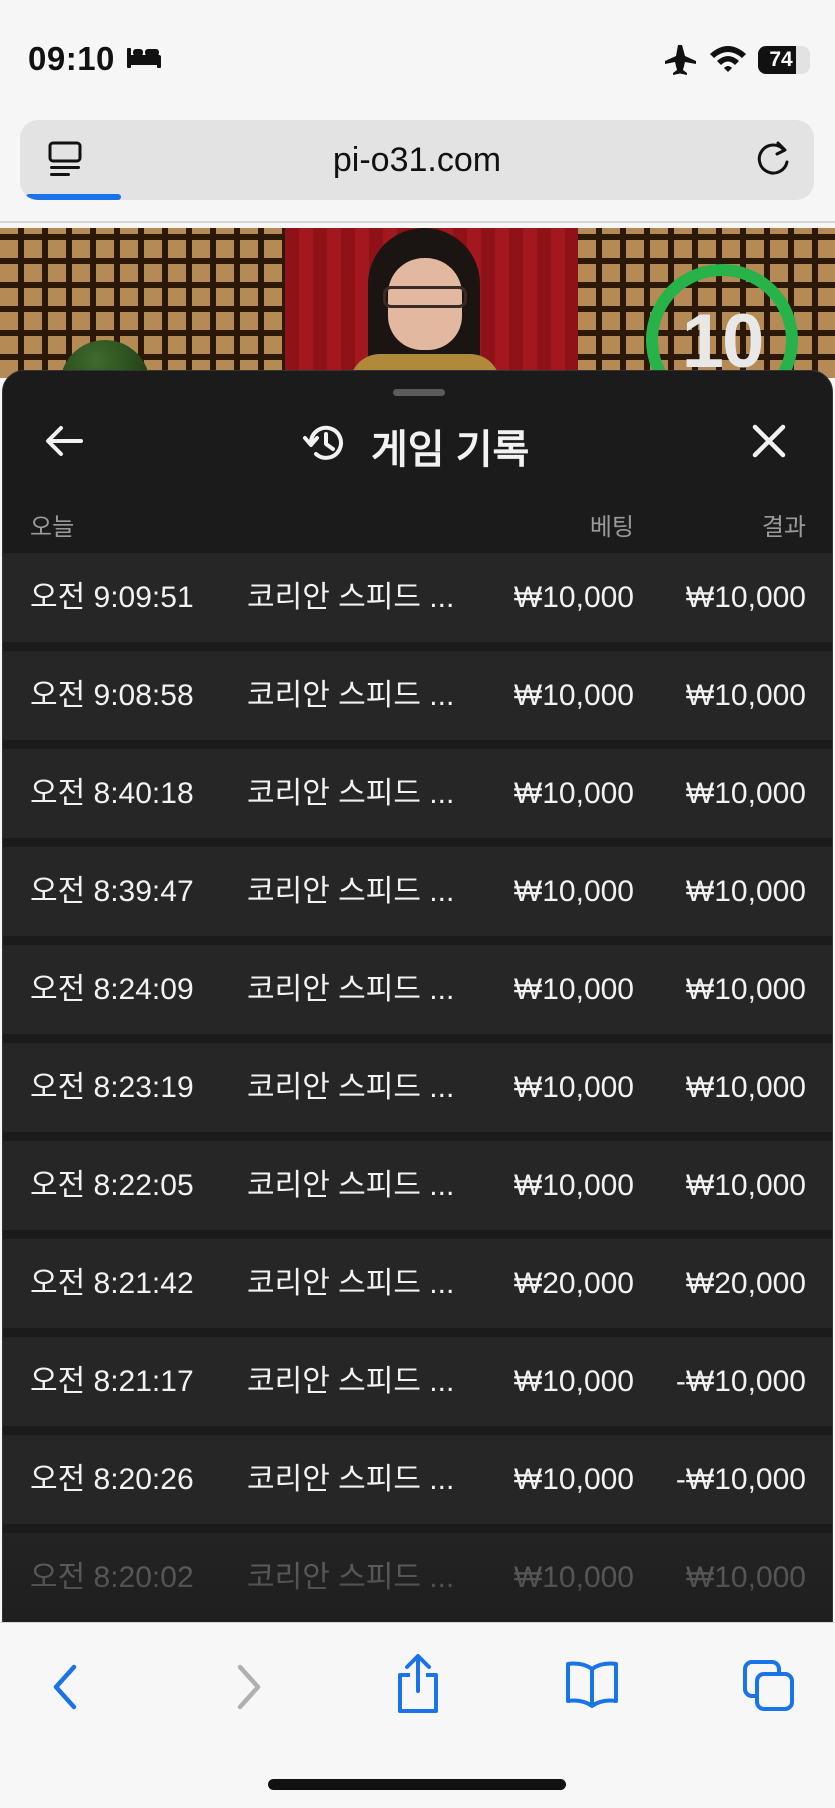  Describe the element at coordinates (592, 1684) in the screenshot. I see `book-icon` at that location.